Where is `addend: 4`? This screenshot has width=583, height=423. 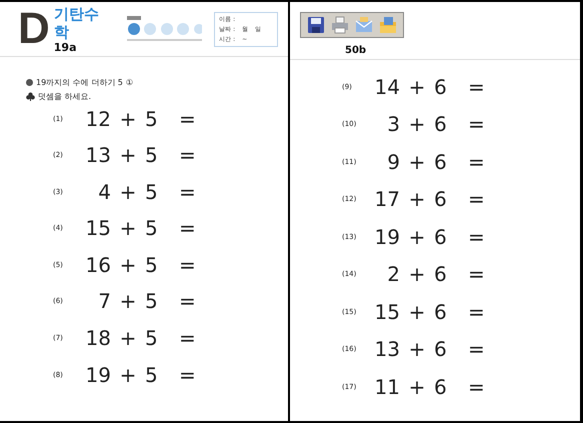
addend: 4 is located at coordinates (104, 192).